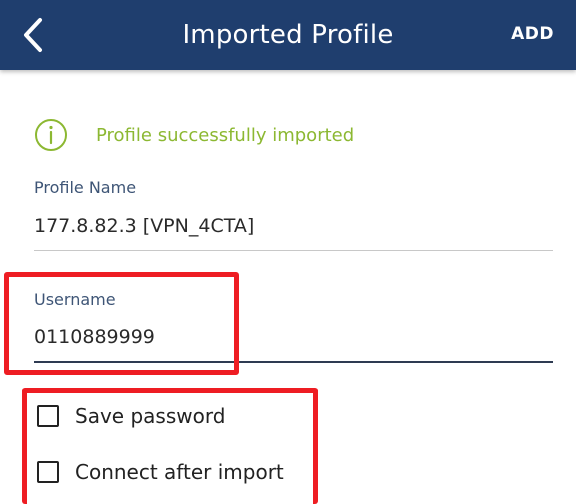  I want to click on app-bar: Imported Profile ADD, so click(288, 35).